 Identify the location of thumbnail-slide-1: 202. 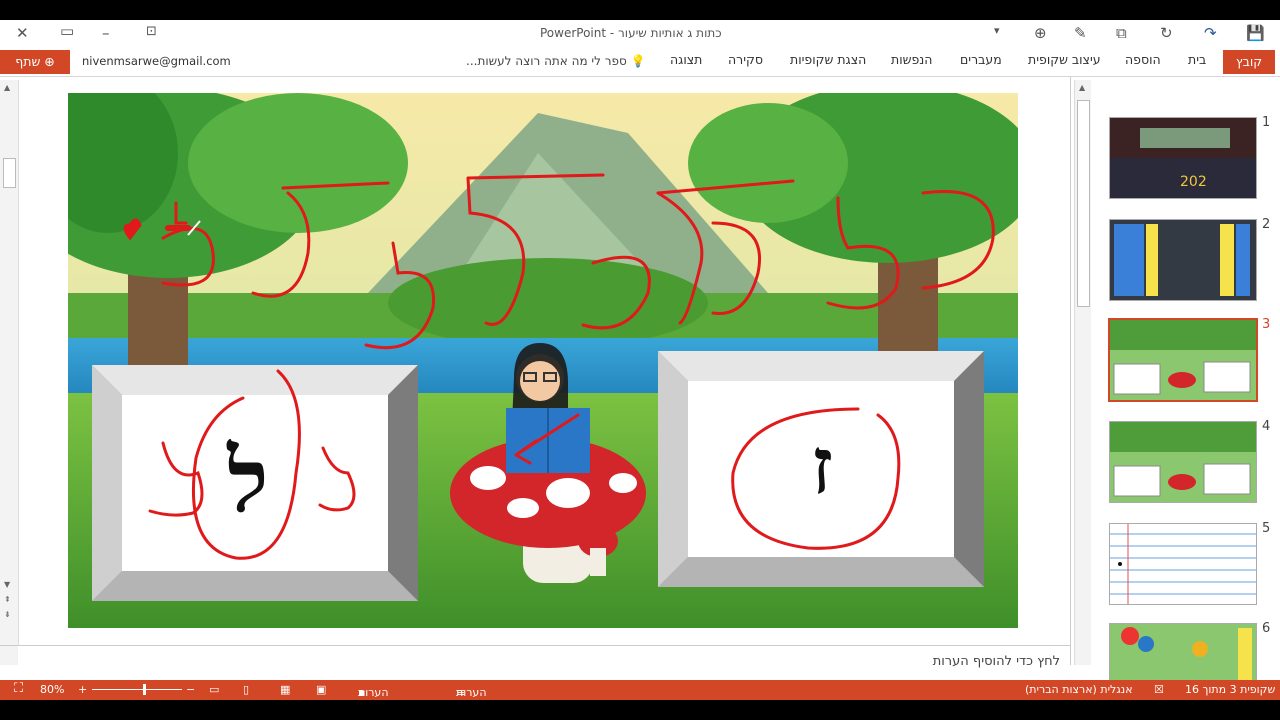
(1183, 158).